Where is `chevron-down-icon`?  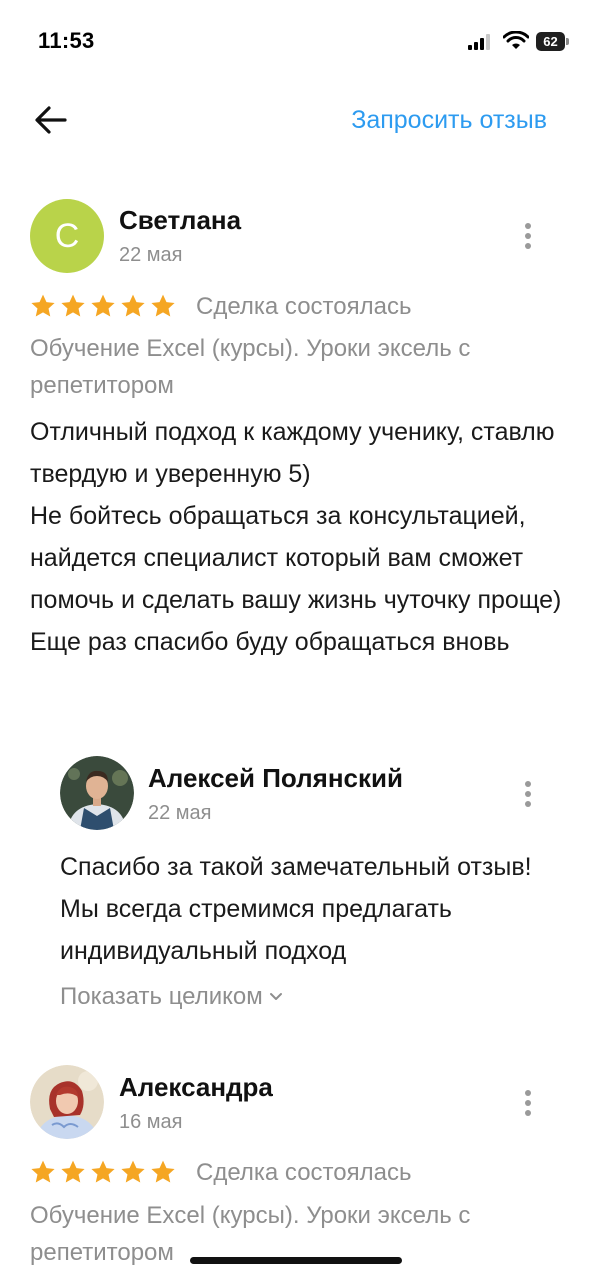 chevron-down-icon is located at coordinates (275, 996).